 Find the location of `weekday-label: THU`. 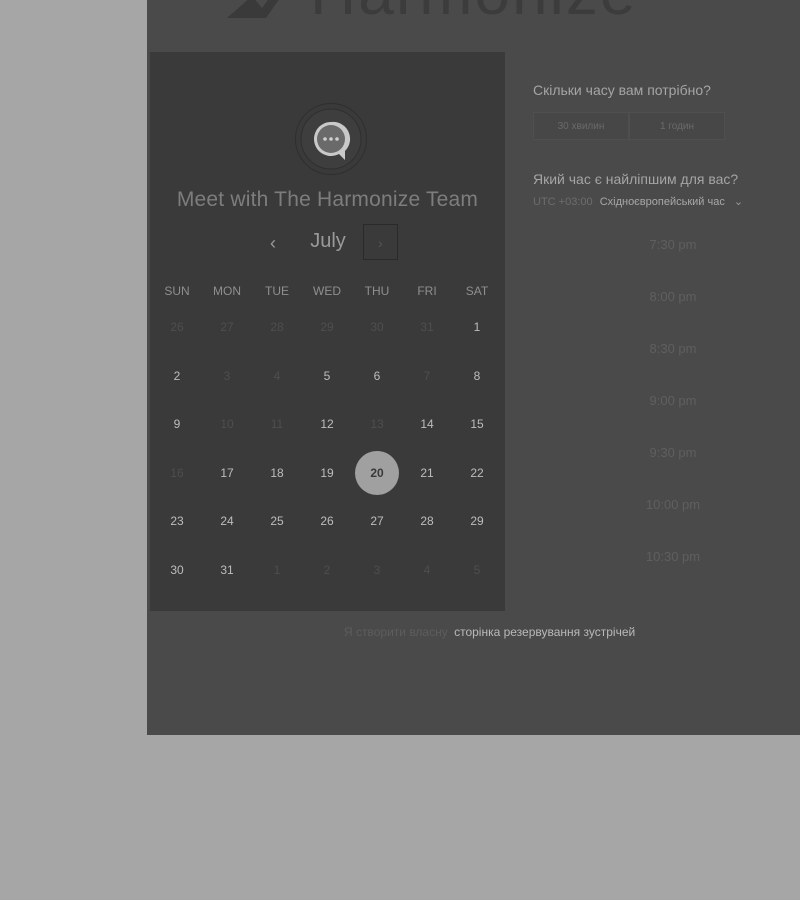

weekday-label: THU is located at coordinates (377, 291).